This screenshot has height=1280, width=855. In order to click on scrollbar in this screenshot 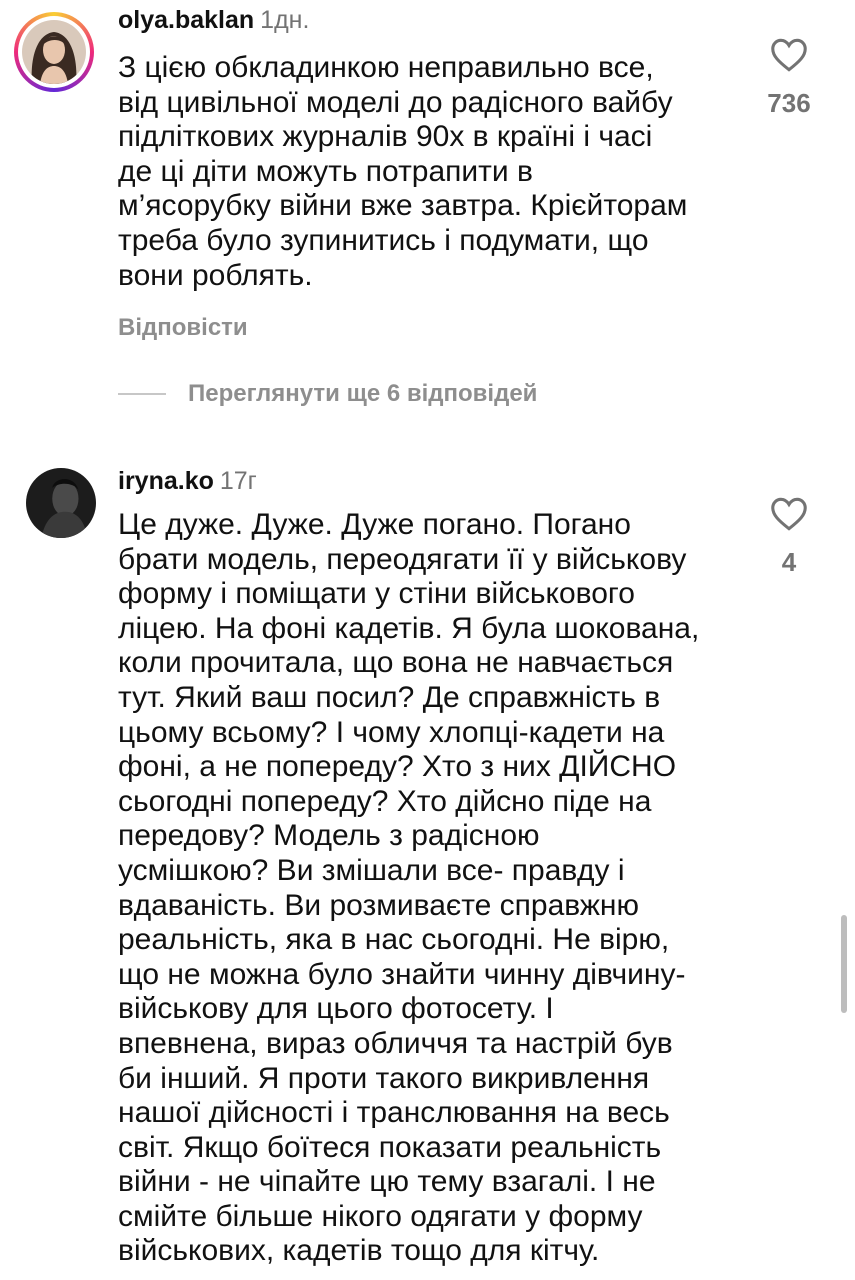, I will do `click(844, 964)`.